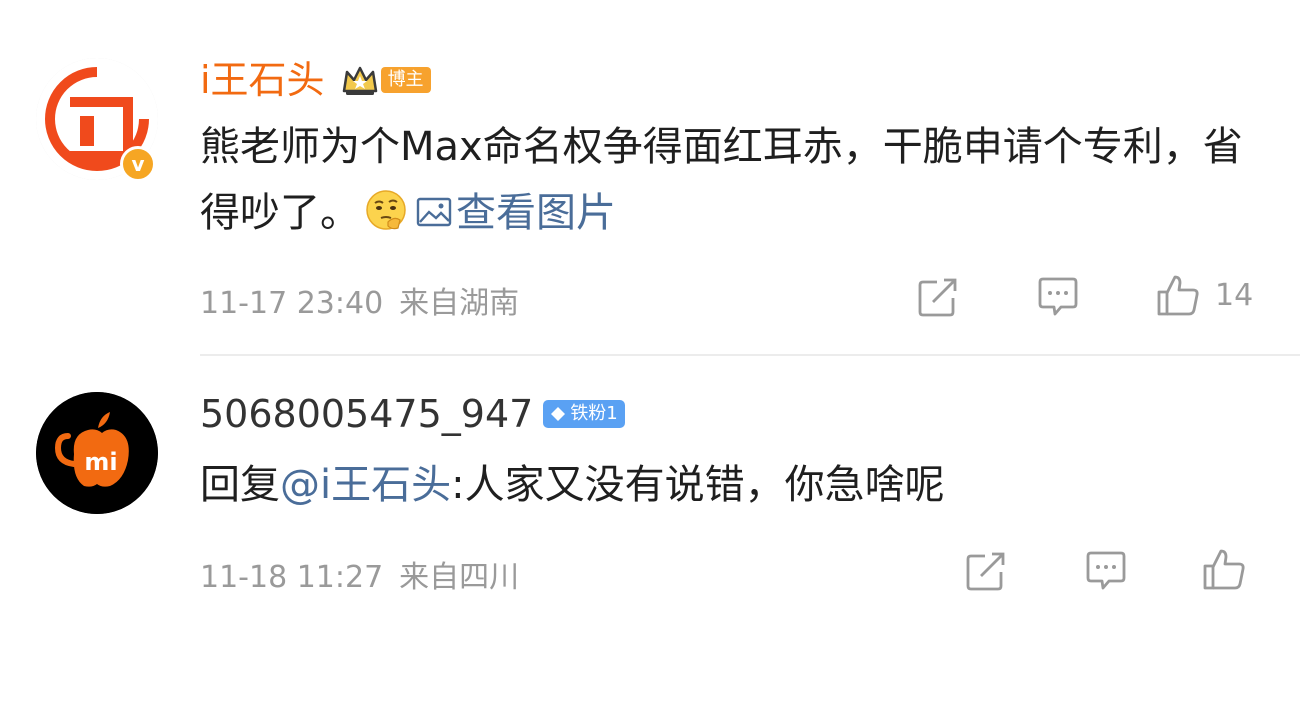 This screenshot has height=727, width=1300. Describe the element at coordinates (138, 164) in the screenshot. I see `verified-badge-icon: v` at that location.